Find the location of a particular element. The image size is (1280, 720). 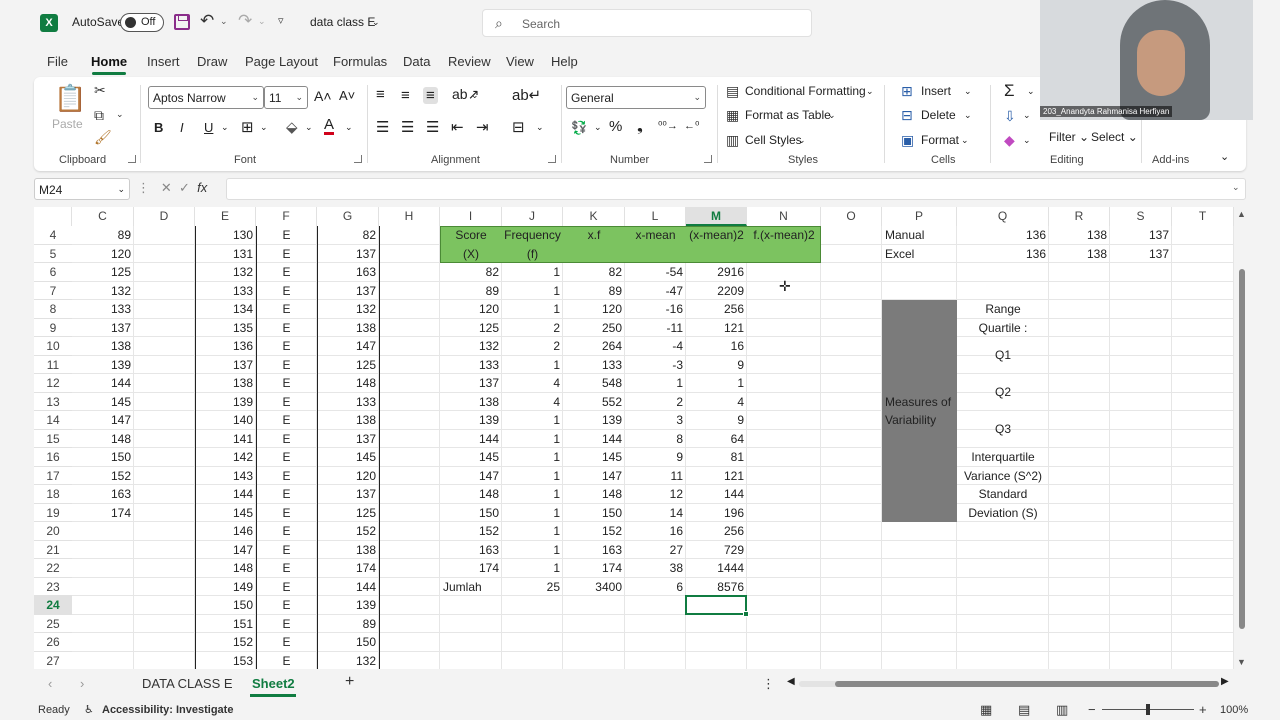

alignment-launcher-icon is located at coordinates (552, 159).